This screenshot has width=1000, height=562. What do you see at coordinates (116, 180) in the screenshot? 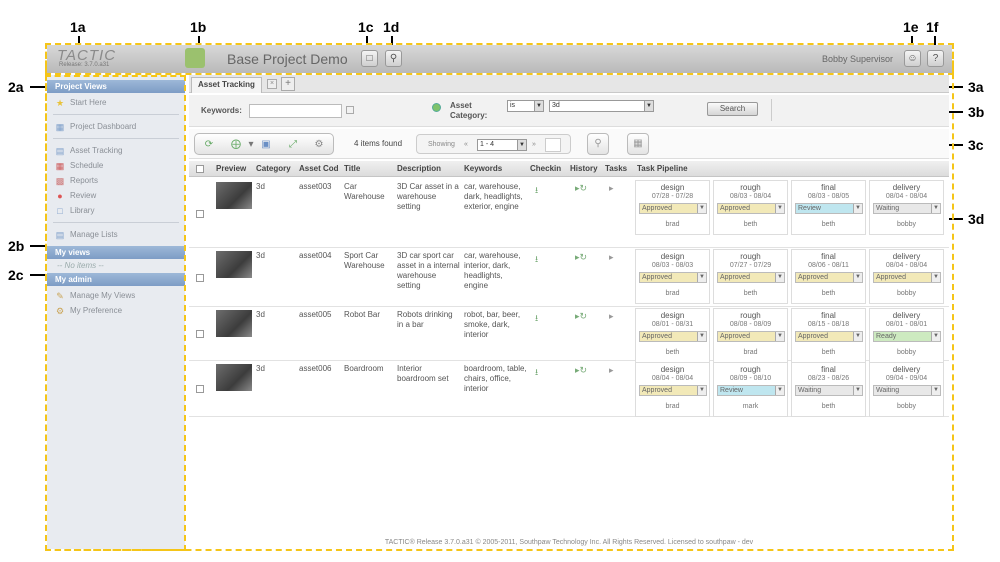
I see `sidebar-item-reports: ▩ Reports` at bounding box center [116, 180].